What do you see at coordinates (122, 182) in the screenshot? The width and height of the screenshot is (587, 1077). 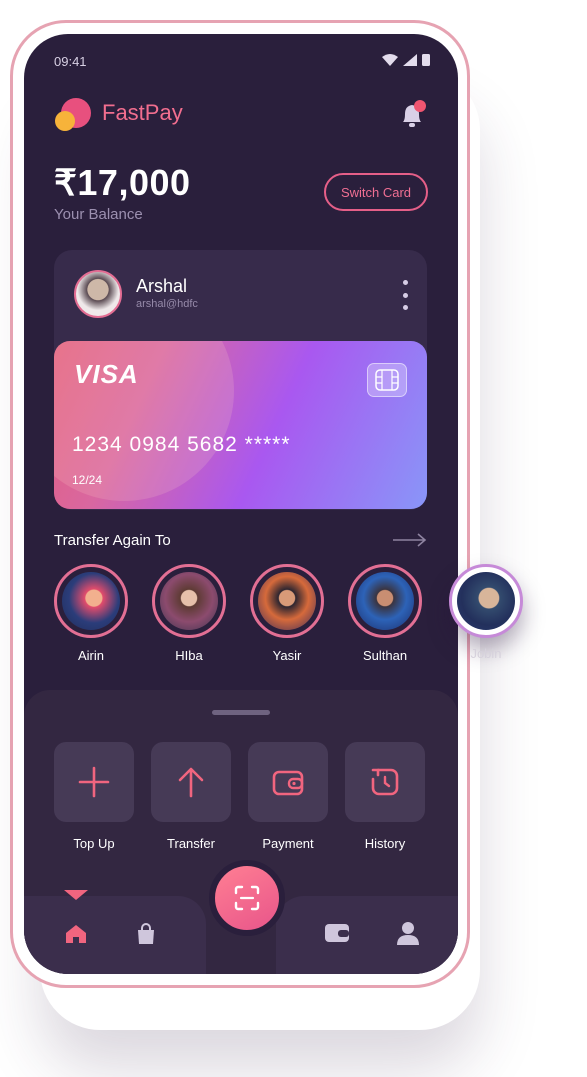 I see `balance-amount: ₹17,000` at bounding box center [122, 182].